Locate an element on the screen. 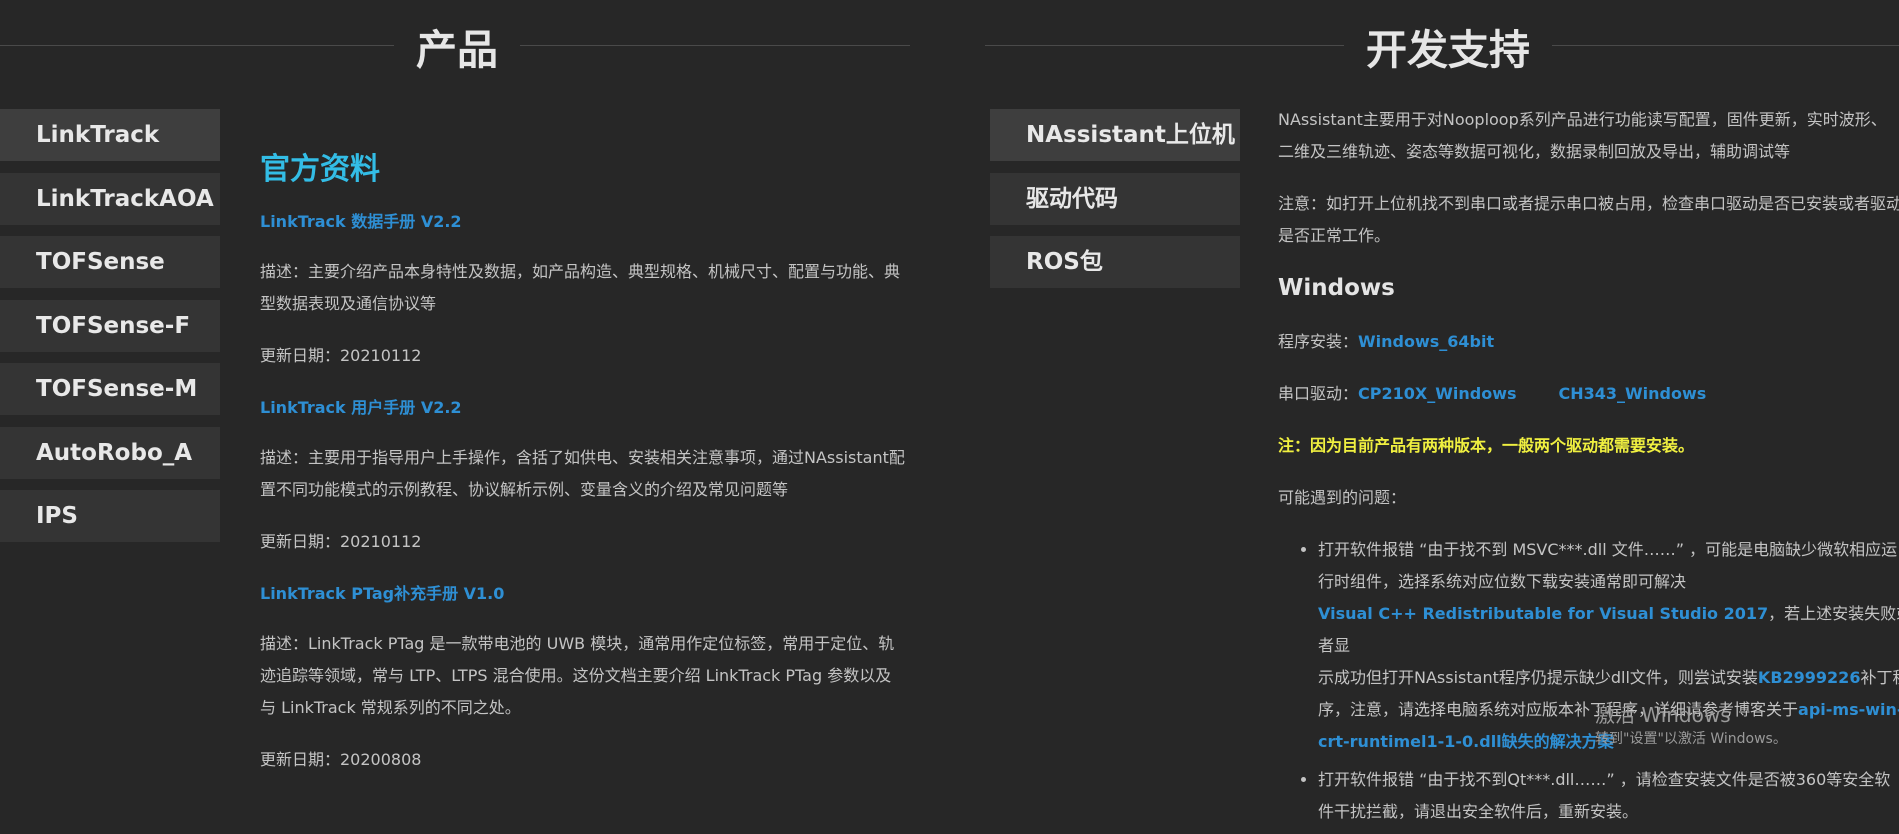 The height and width of the screenshot is (834, 1899). product-tab-tofsense-m: TOFSense-M is located at coordinates (110, 389).